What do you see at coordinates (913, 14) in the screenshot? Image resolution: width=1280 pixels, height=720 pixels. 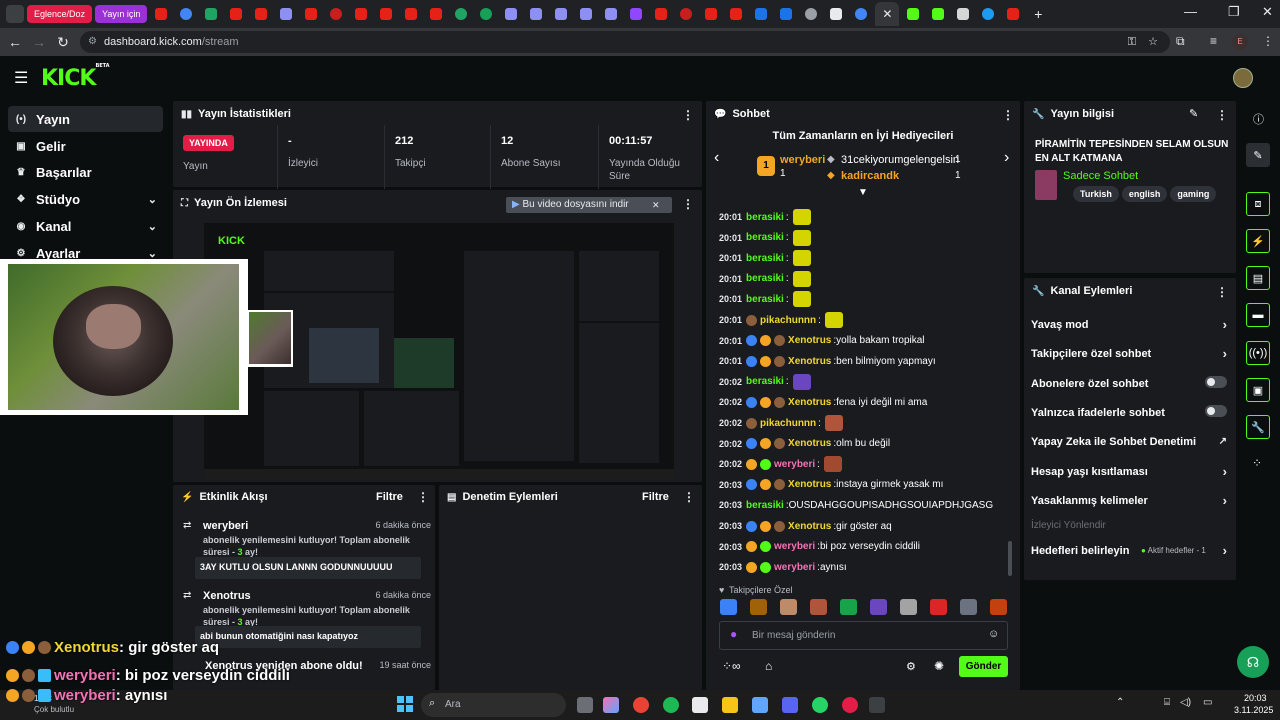 I see `tab-kick` at bounding box center [913, 14].